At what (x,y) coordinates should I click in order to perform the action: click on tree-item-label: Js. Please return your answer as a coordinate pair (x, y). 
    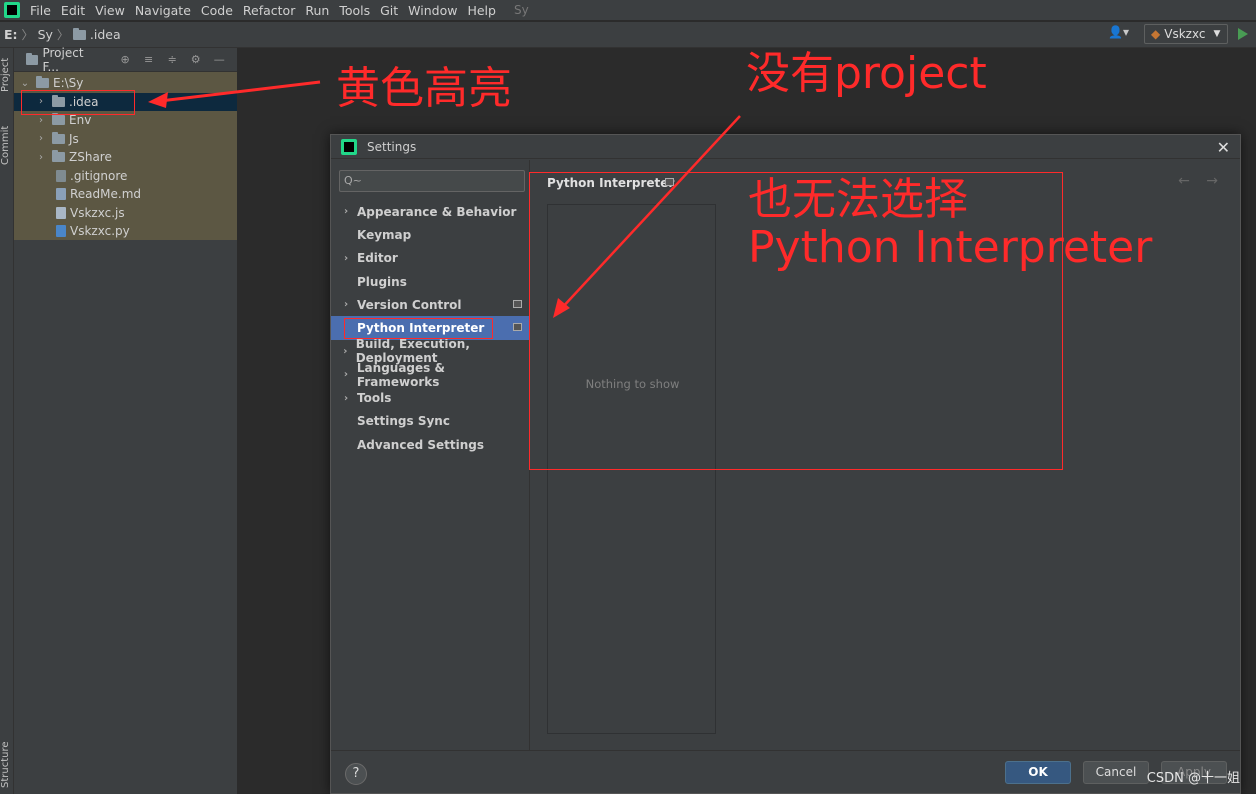
    Looking at the image, I should click on (74, 138).